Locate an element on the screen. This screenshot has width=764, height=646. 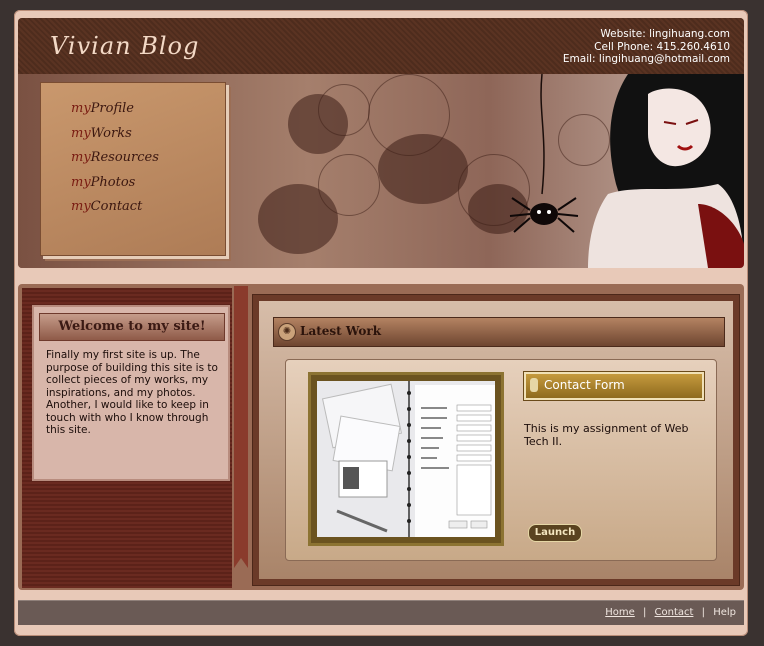
nav-item-profile: myProfile is located at coordinates (115, 109).